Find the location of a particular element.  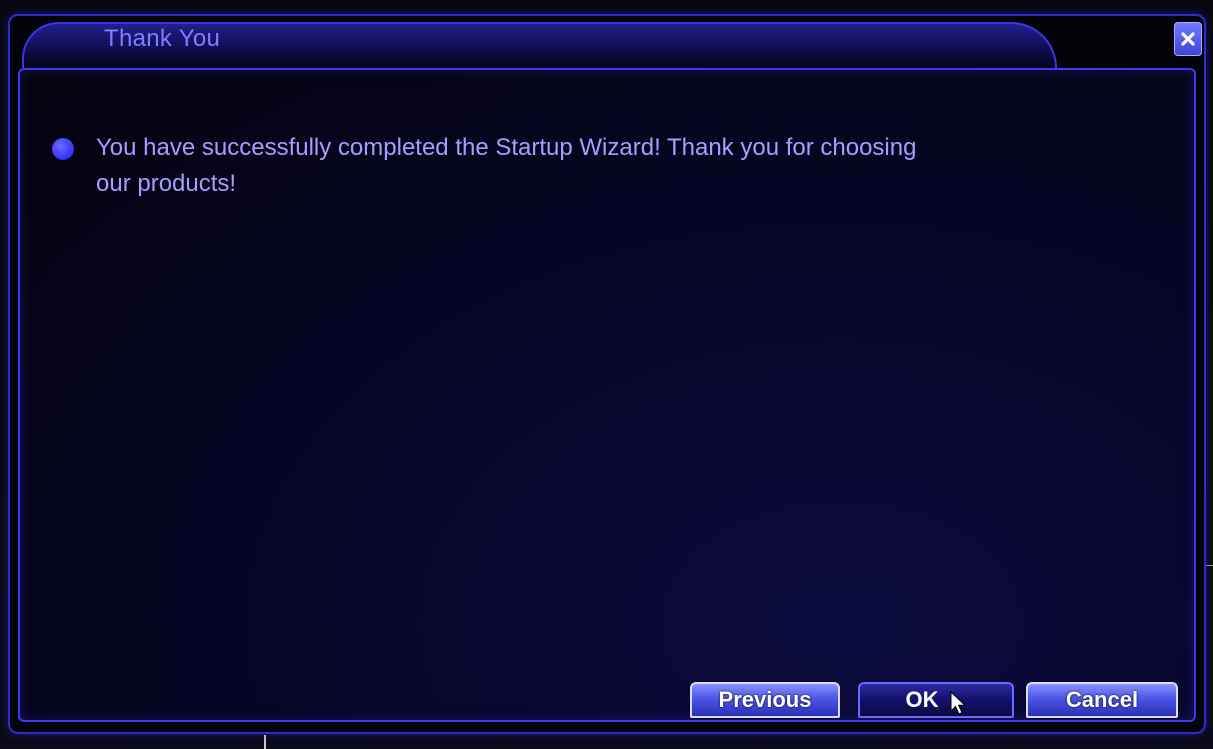

ok-button-label: OK is located at coordinates (922, 699).